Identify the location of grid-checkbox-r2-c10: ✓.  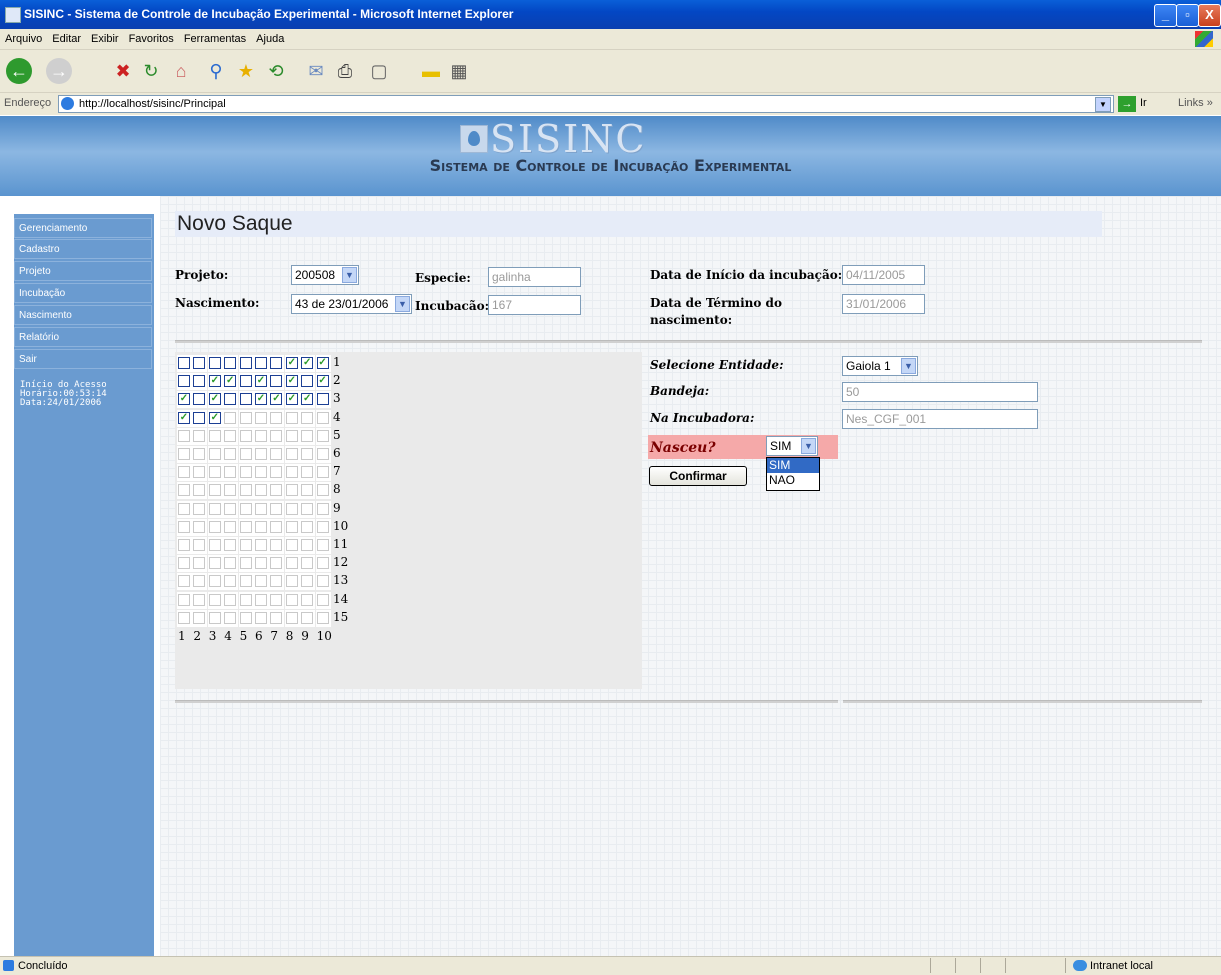
(322, 381).